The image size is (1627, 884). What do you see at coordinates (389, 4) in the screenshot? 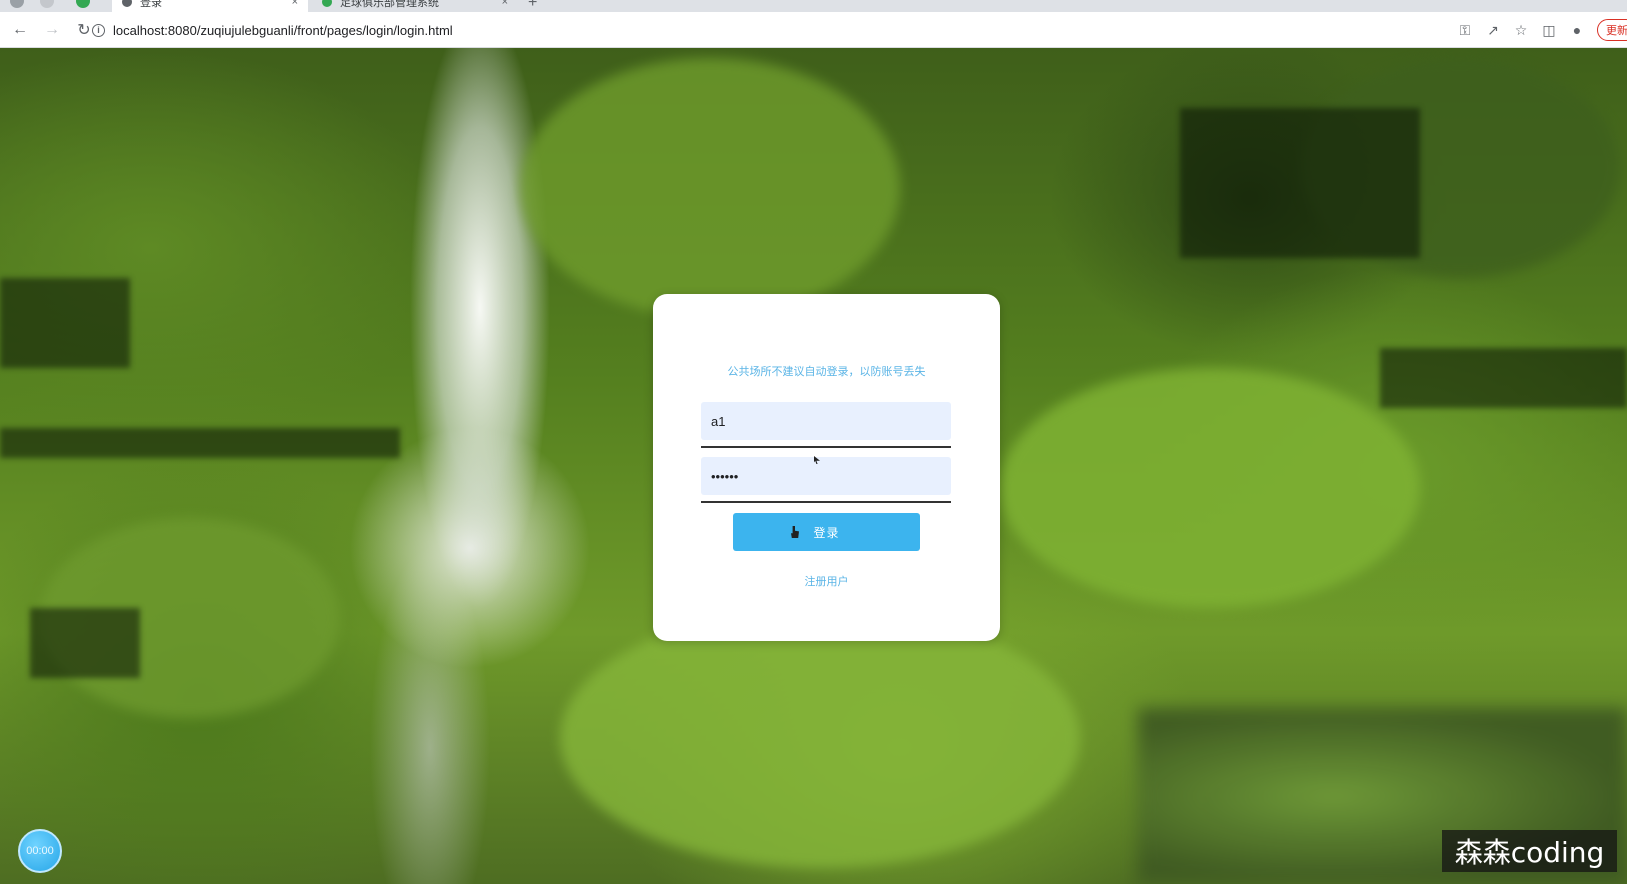
I see `tab-label: 足球俱乐部管理系统` at bounding box center [389, 4].